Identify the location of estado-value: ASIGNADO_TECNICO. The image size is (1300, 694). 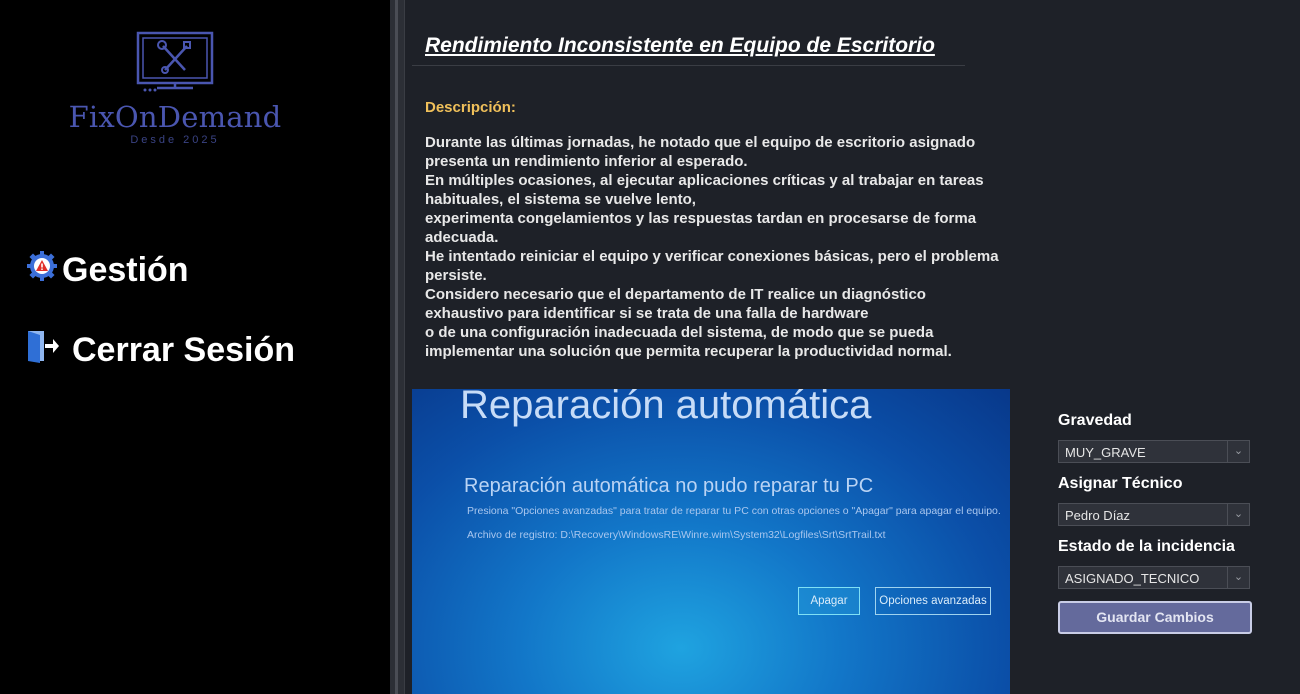
(1132, 578).